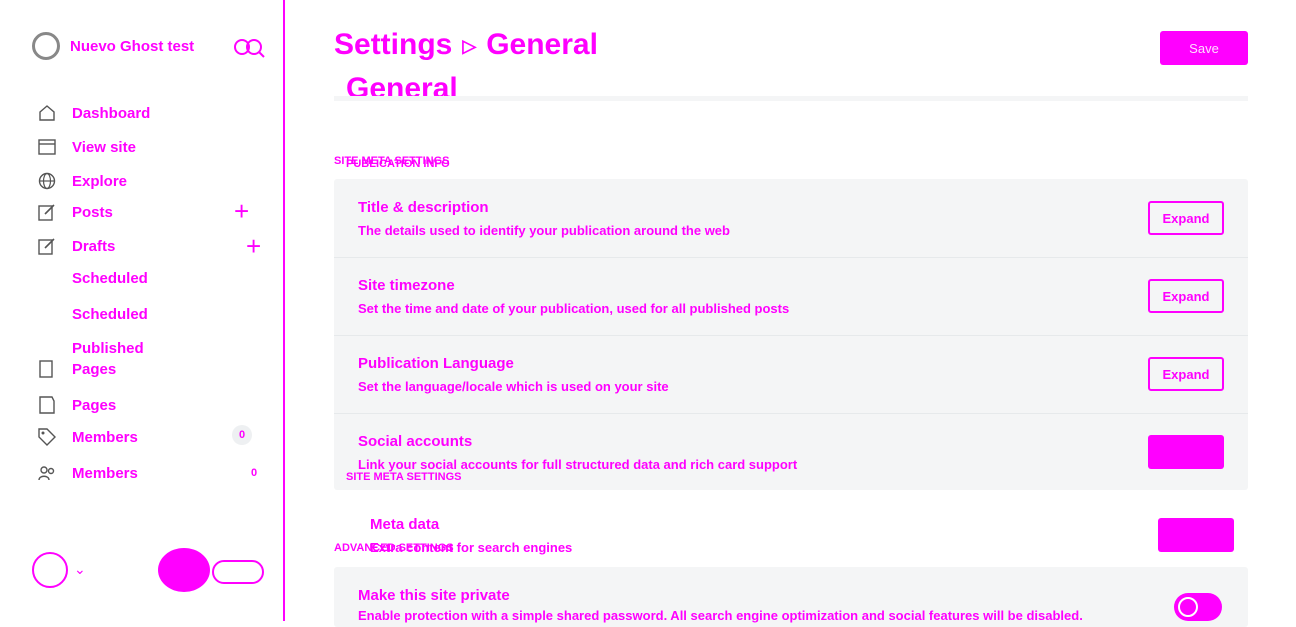 The height and width of the screenshot is (627, 1296). What do you see at coordinates (393, 44) in the screenshot?
I see `breadcrumb-settings-link: Settings` at bounding box center [393, 44].